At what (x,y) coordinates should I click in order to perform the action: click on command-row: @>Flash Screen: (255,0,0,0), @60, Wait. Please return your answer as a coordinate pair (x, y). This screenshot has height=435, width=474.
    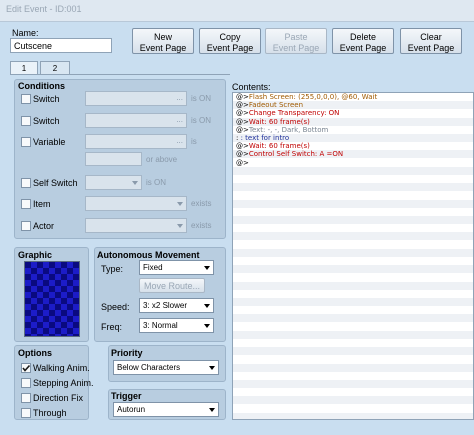
    Looking at the image, I should click on (353, 97).